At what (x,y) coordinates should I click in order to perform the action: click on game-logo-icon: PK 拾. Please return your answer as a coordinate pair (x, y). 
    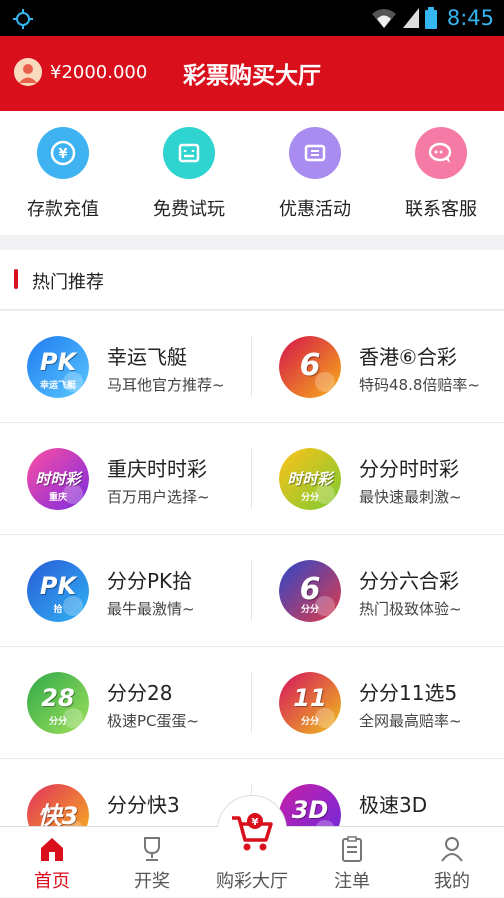
    Looking at the image, I should click on (58, 591).